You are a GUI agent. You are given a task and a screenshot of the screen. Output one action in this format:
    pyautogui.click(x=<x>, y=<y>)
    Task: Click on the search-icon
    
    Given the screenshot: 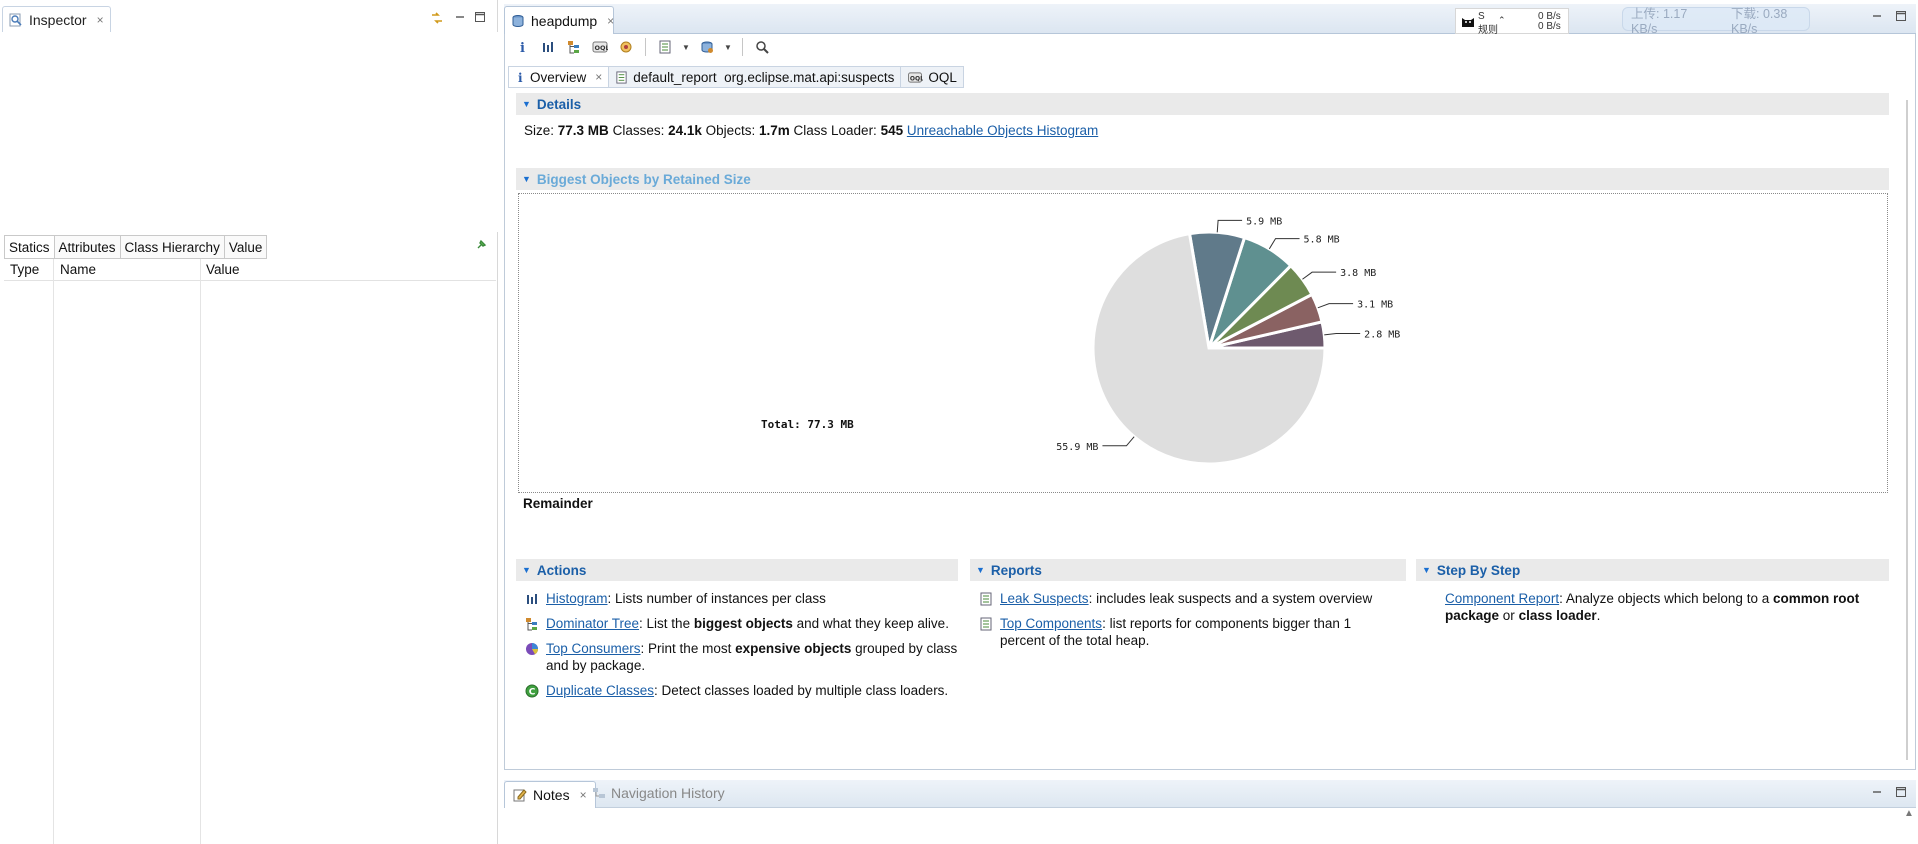 What is the action you would take?
    pyautogui.click(x=762, y=47)
    